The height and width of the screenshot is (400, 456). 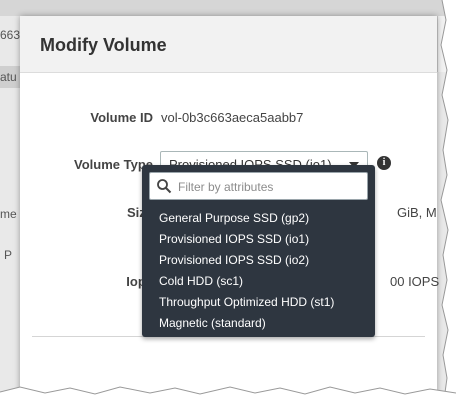 What do you see at coordinates (8, 255) in the screenshot?
I see `background-fragment: P` at bounding box center [8, 255].